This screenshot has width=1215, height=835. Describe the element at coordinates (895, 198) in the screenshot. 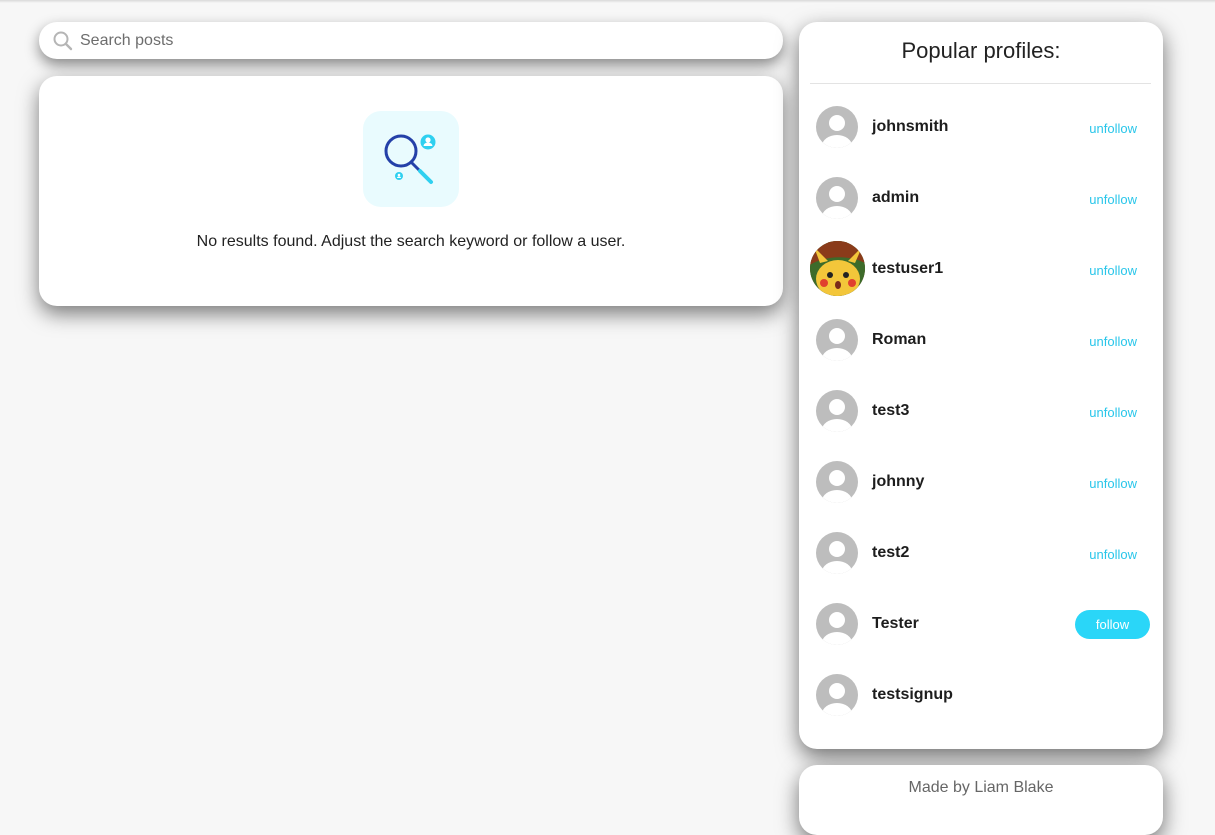

I see `username: admin` at that location.